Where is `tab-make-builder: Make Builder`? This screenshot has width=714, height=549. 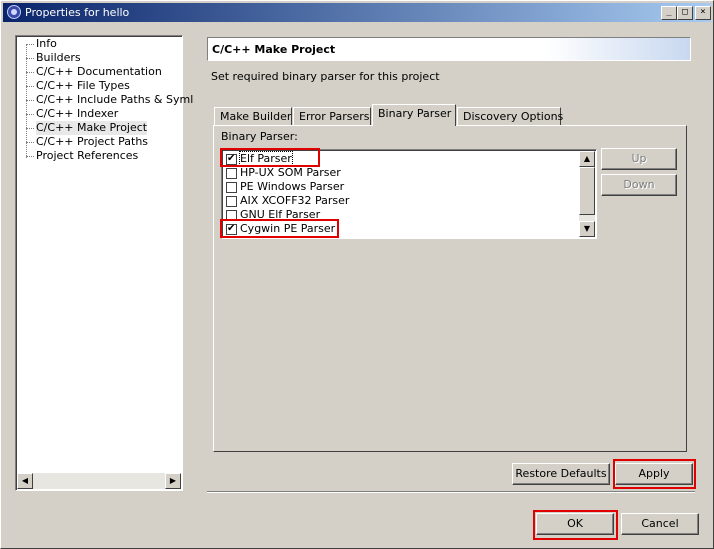
tab-make-builder: Make Builder is located at coordinates (253, 116).